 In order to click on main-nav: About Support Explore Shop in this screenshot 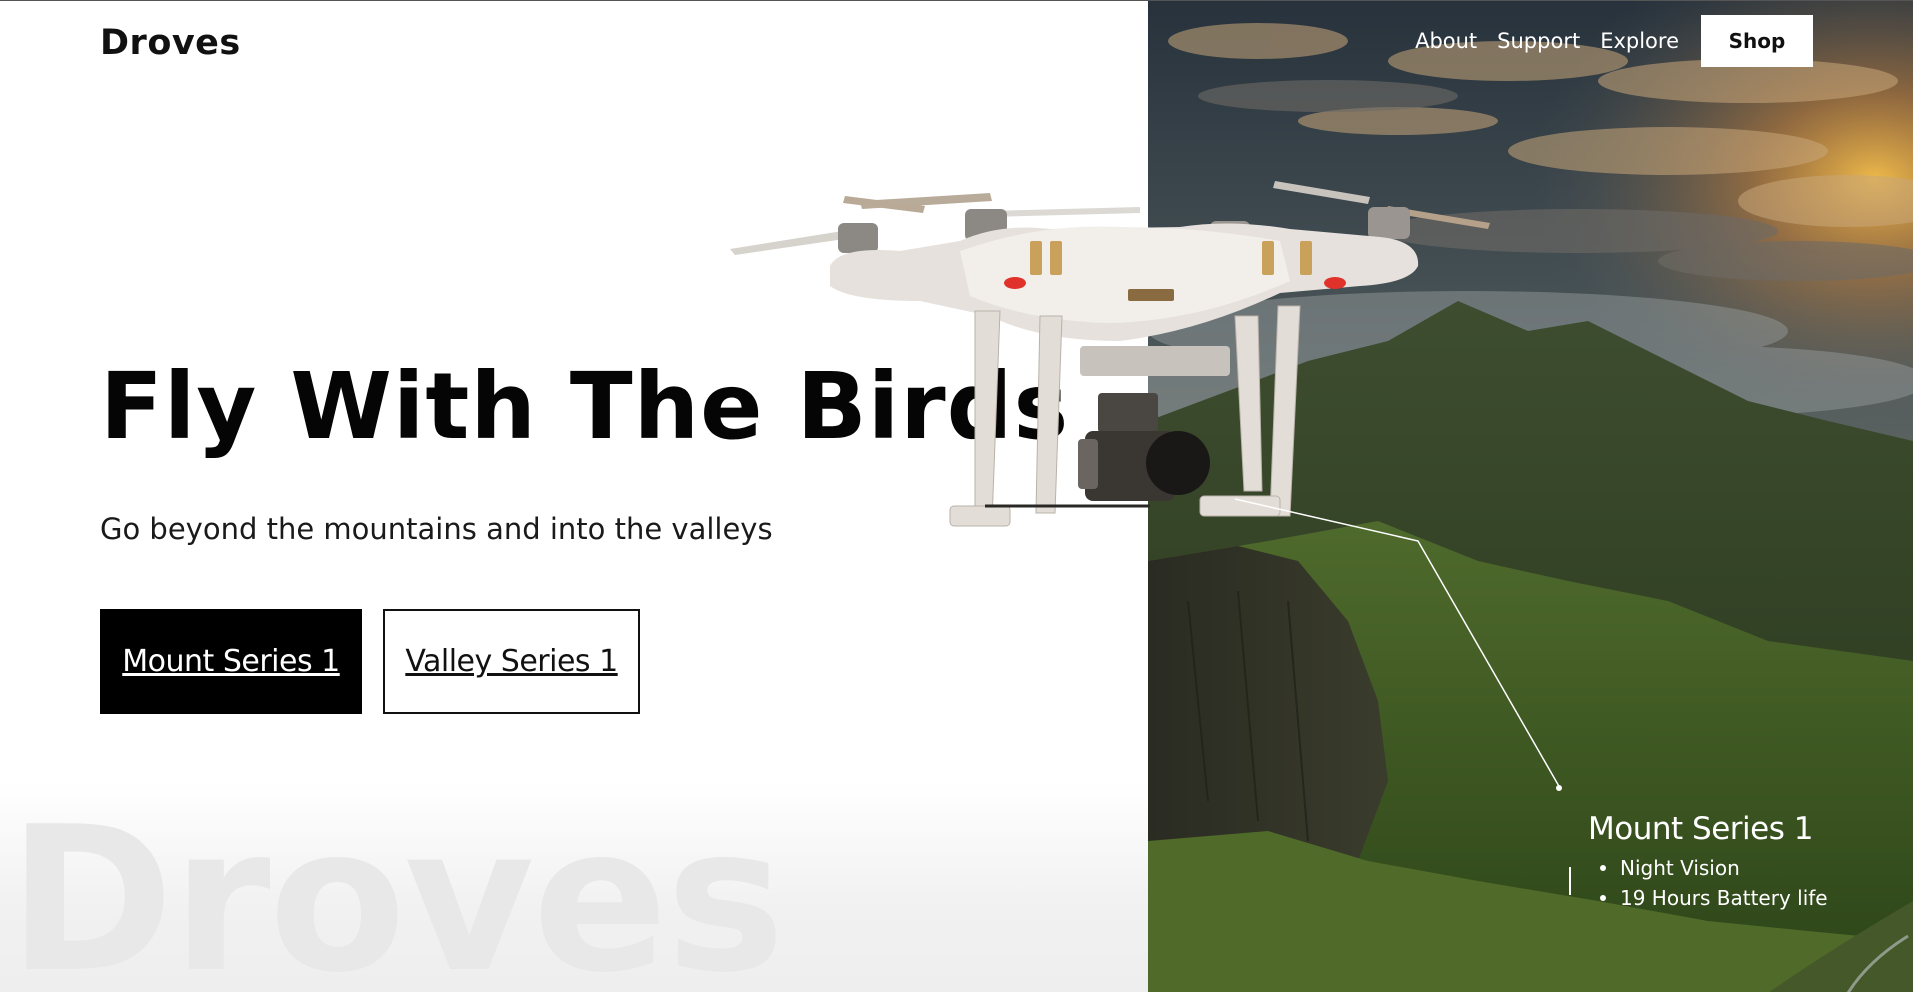, I will do `click(1664, 41)`.